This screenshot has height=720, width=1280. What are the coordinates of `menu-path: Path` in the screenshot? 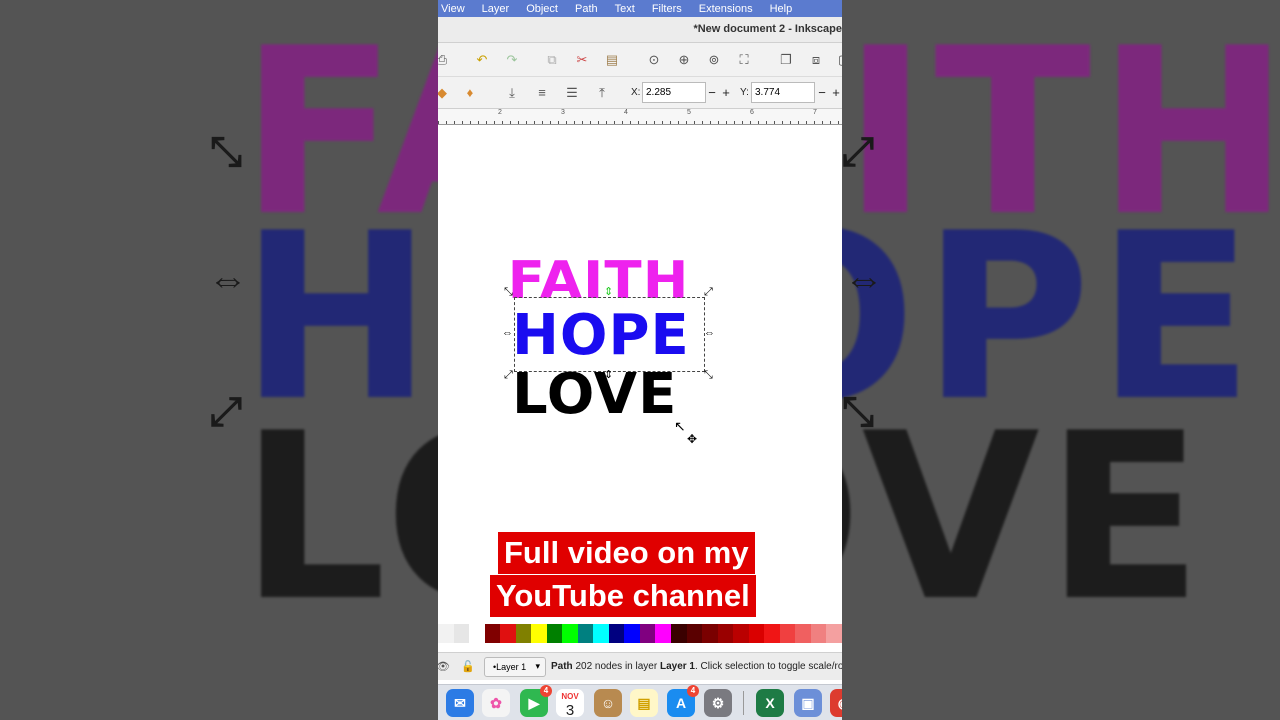 It's located at (586, 9).